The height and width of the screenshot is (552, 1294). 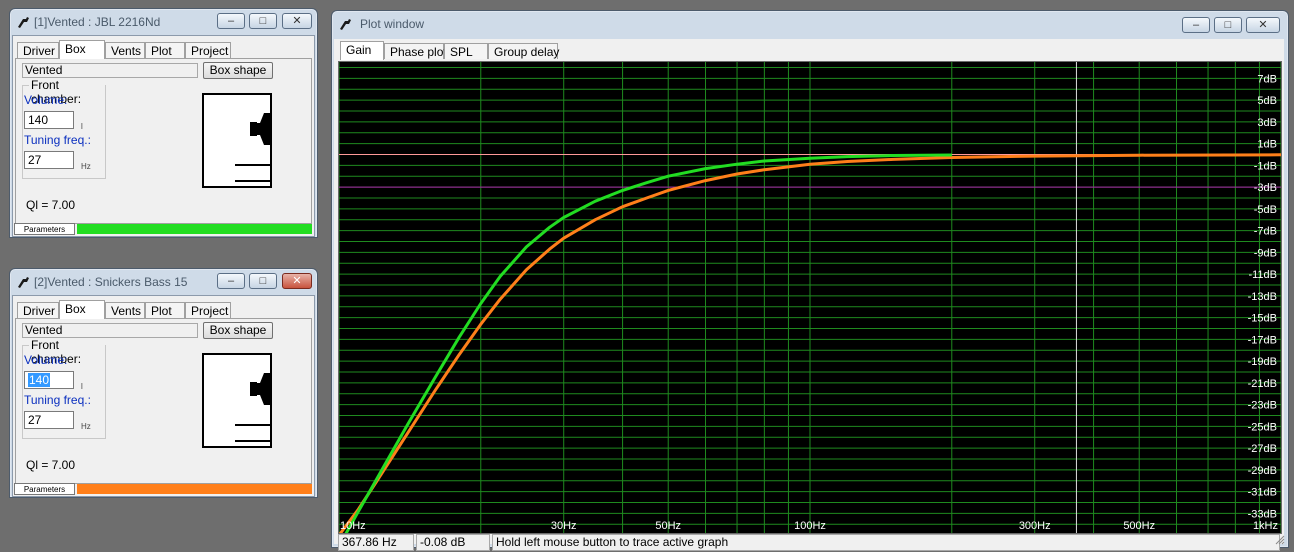 What do you see at coordinates (1265, 253) in the screenshot?
I see `y-tick-label: -9dB` at bounding box center [1265, 253].